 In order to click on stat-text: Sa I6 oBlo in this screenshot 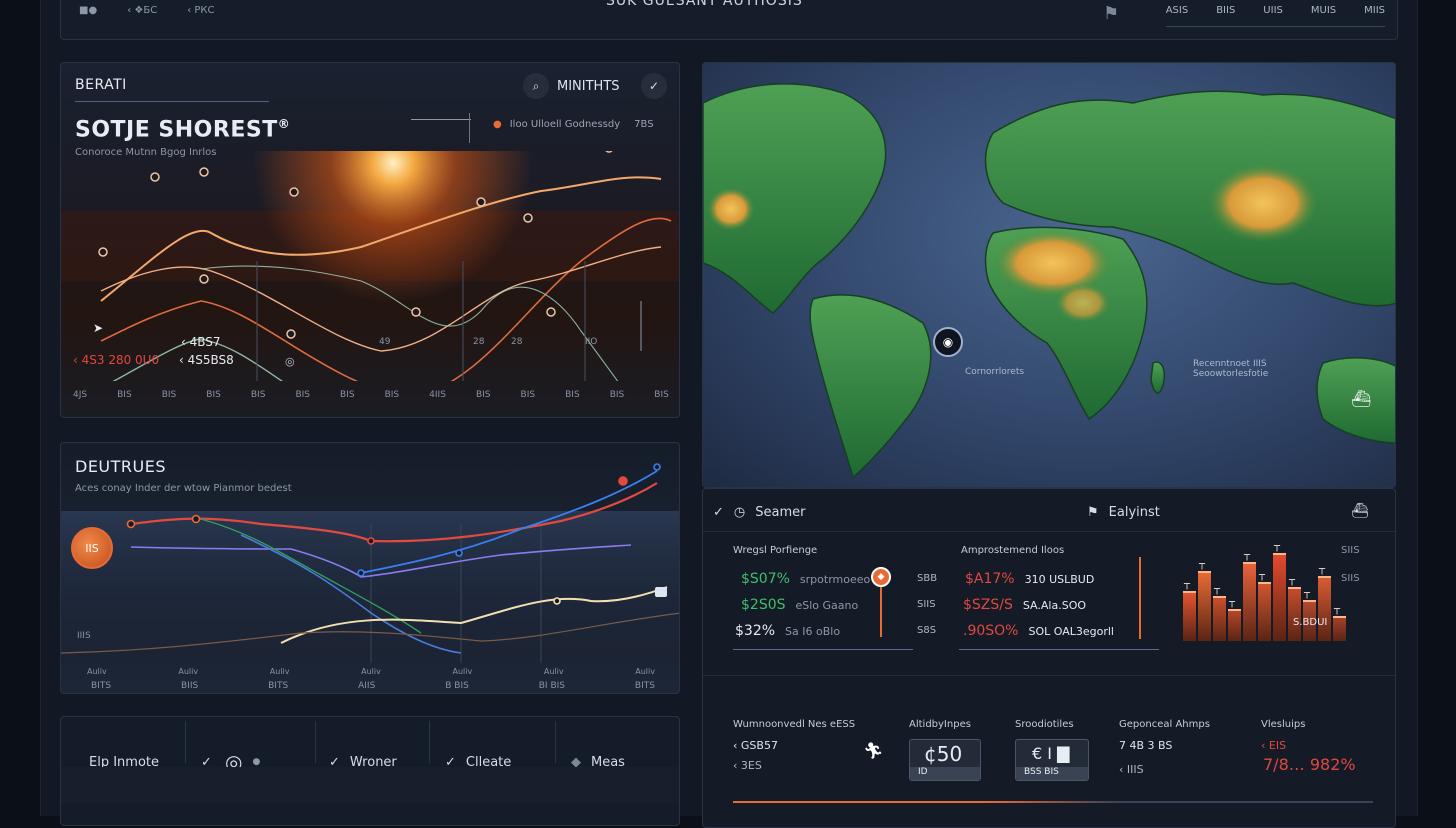, I will do `click(813, 631)`.